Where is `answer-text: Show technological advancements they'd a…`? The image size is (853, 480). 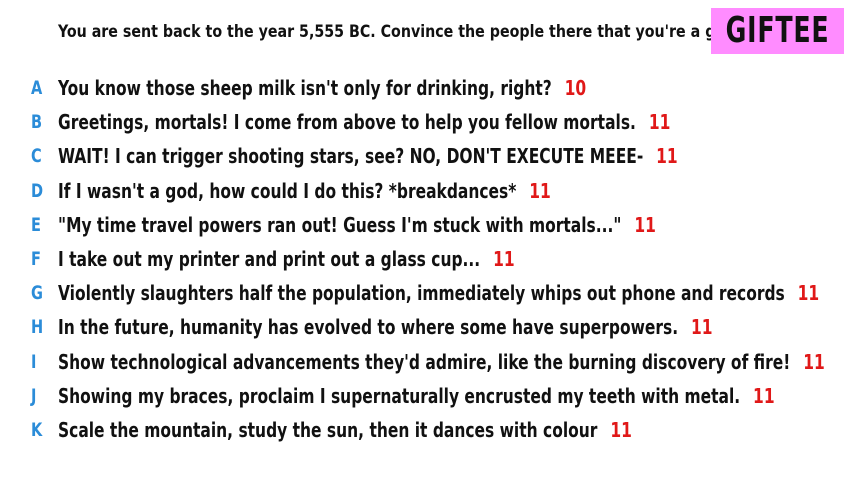 answer-text: Show technological advancements they'd a… is located at coordinates (424, 361).